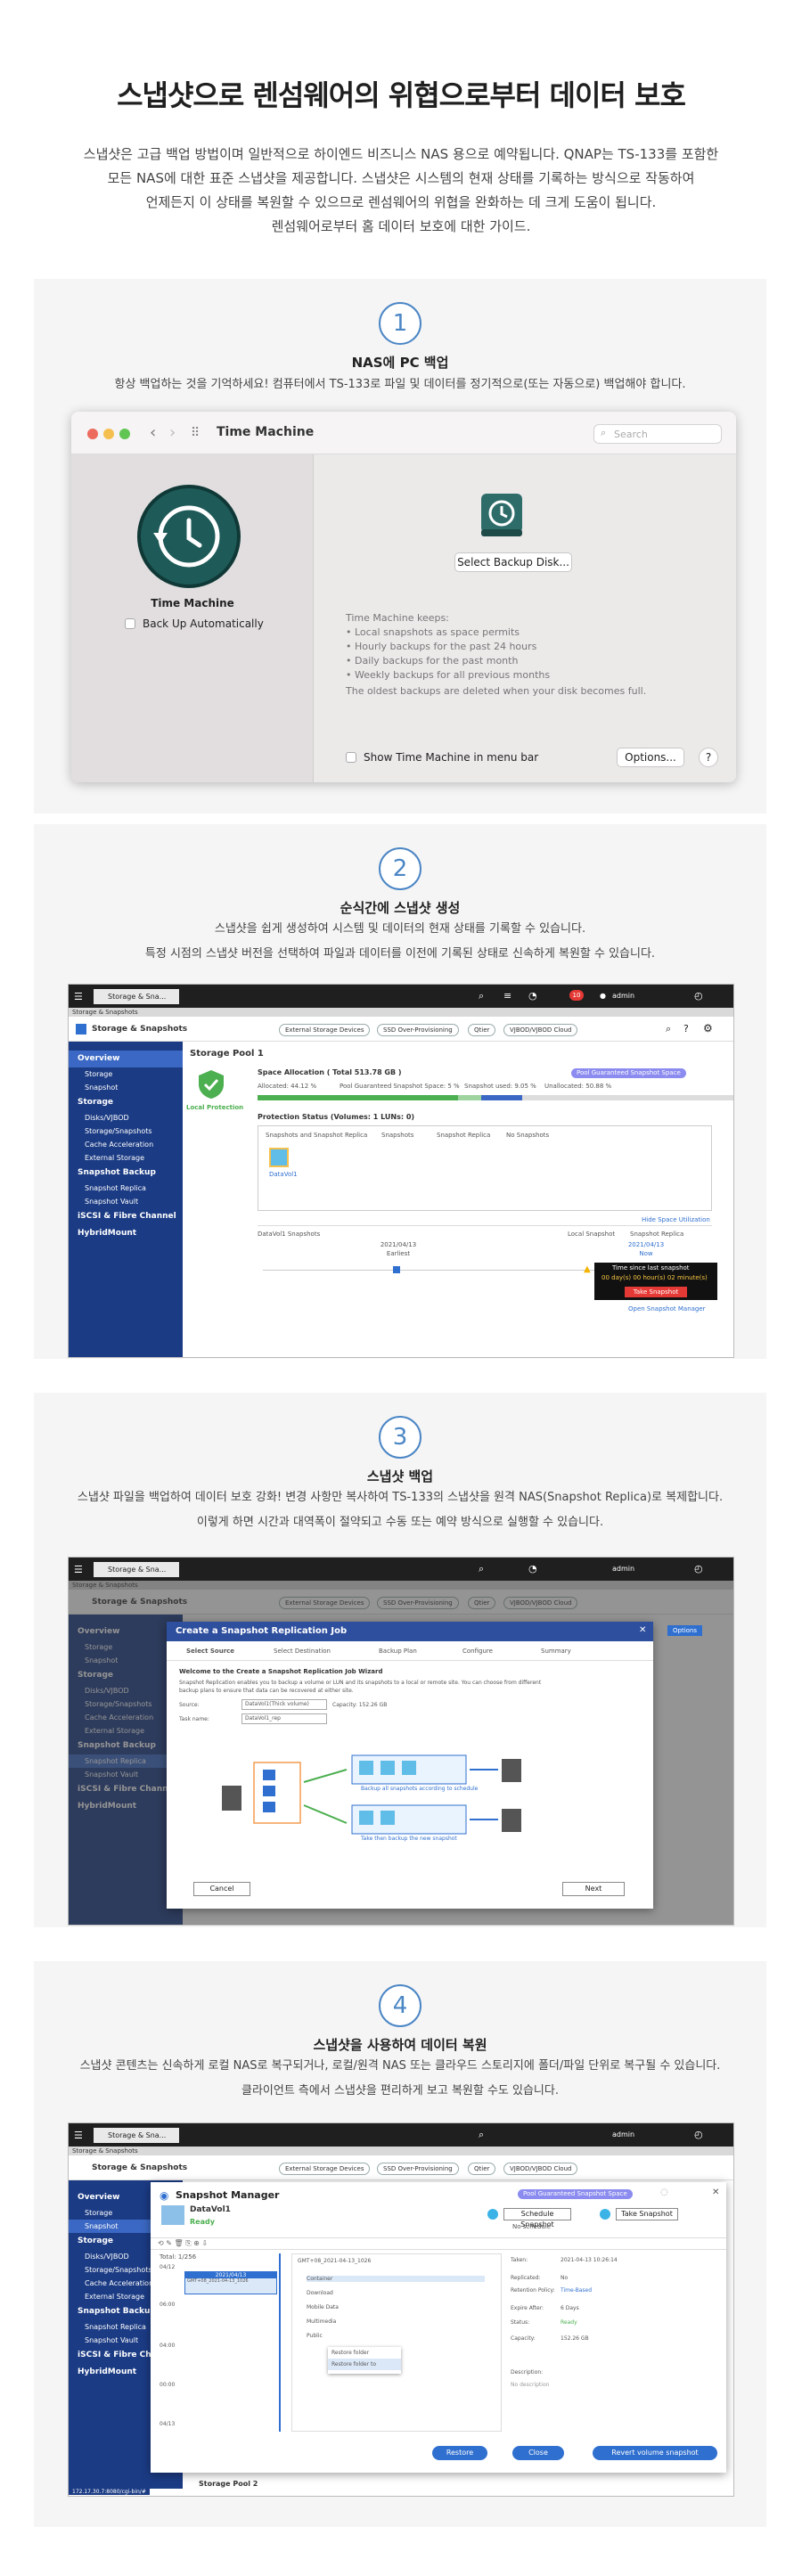  I want to click on next-button: Next, so click(593, 1889).